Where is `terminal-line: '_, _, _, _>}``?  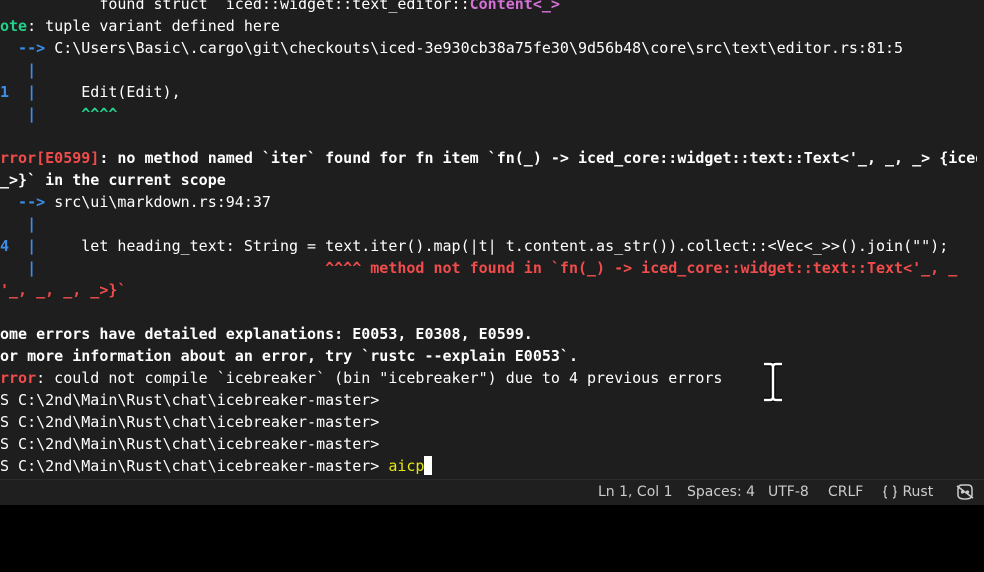
terminal-line: '_, _, _, _>}` is located at coordinates (63, 290).